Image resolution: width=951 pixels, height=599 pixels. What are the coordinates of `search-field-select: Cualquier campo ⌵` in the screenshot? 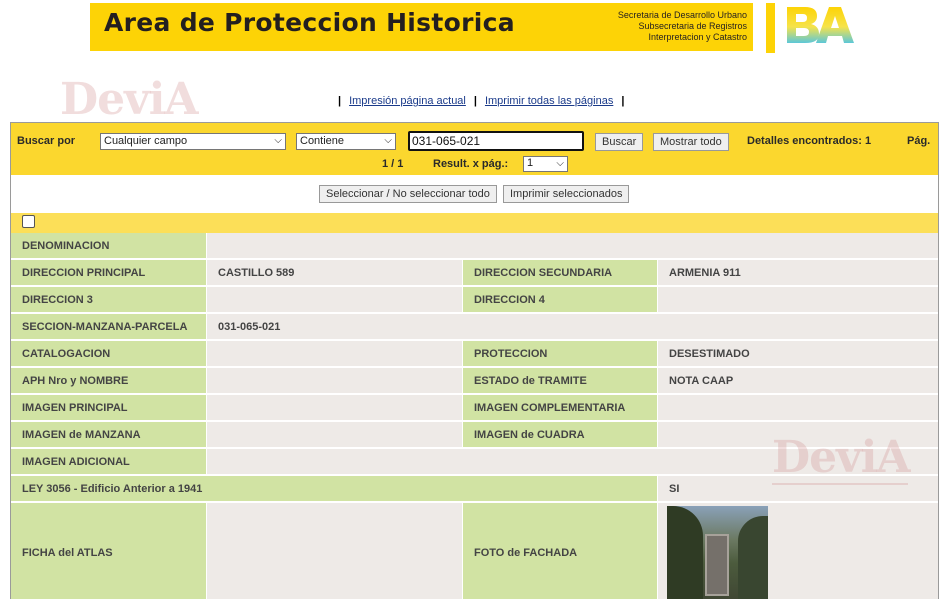 It's located at (193, 141).